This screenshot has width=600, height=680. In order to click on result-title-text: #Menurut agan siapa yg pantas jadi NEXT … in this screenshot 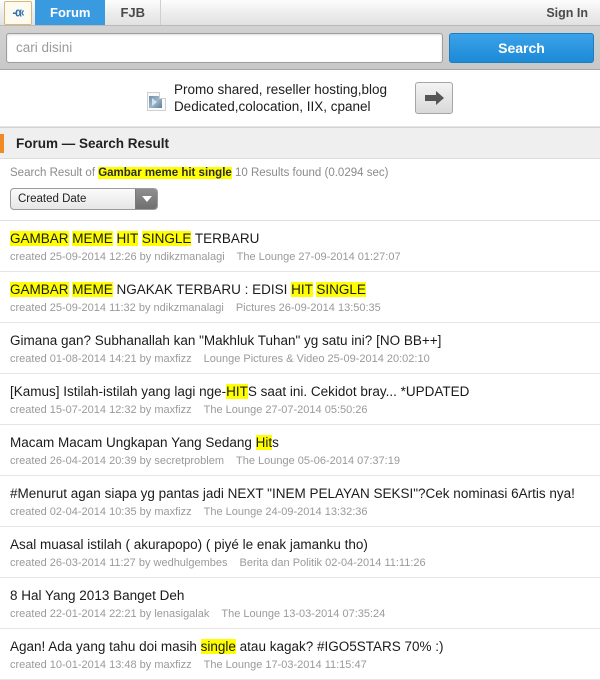, I will do `click(292, 493)`.